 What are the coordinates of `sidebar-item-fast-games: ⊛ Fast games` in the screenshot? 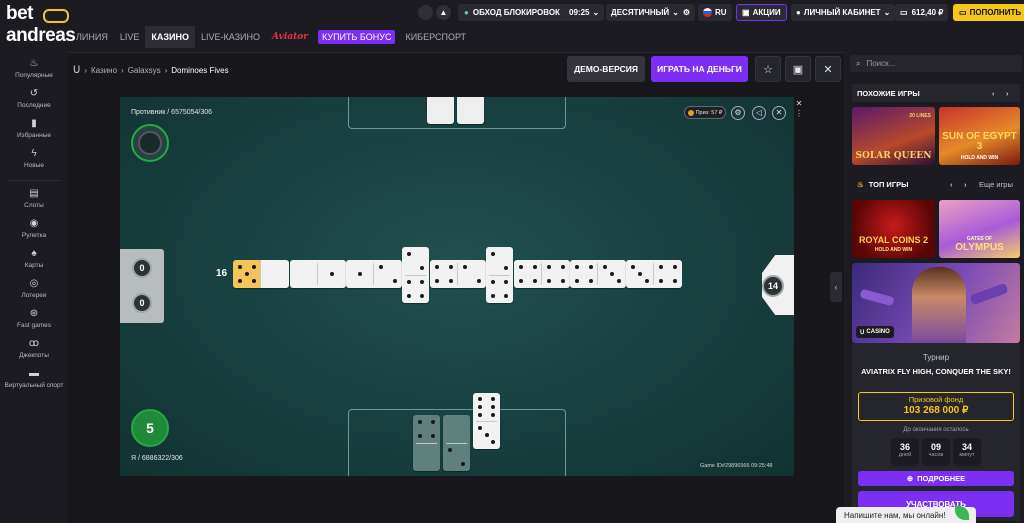 It's located at (34, 318).